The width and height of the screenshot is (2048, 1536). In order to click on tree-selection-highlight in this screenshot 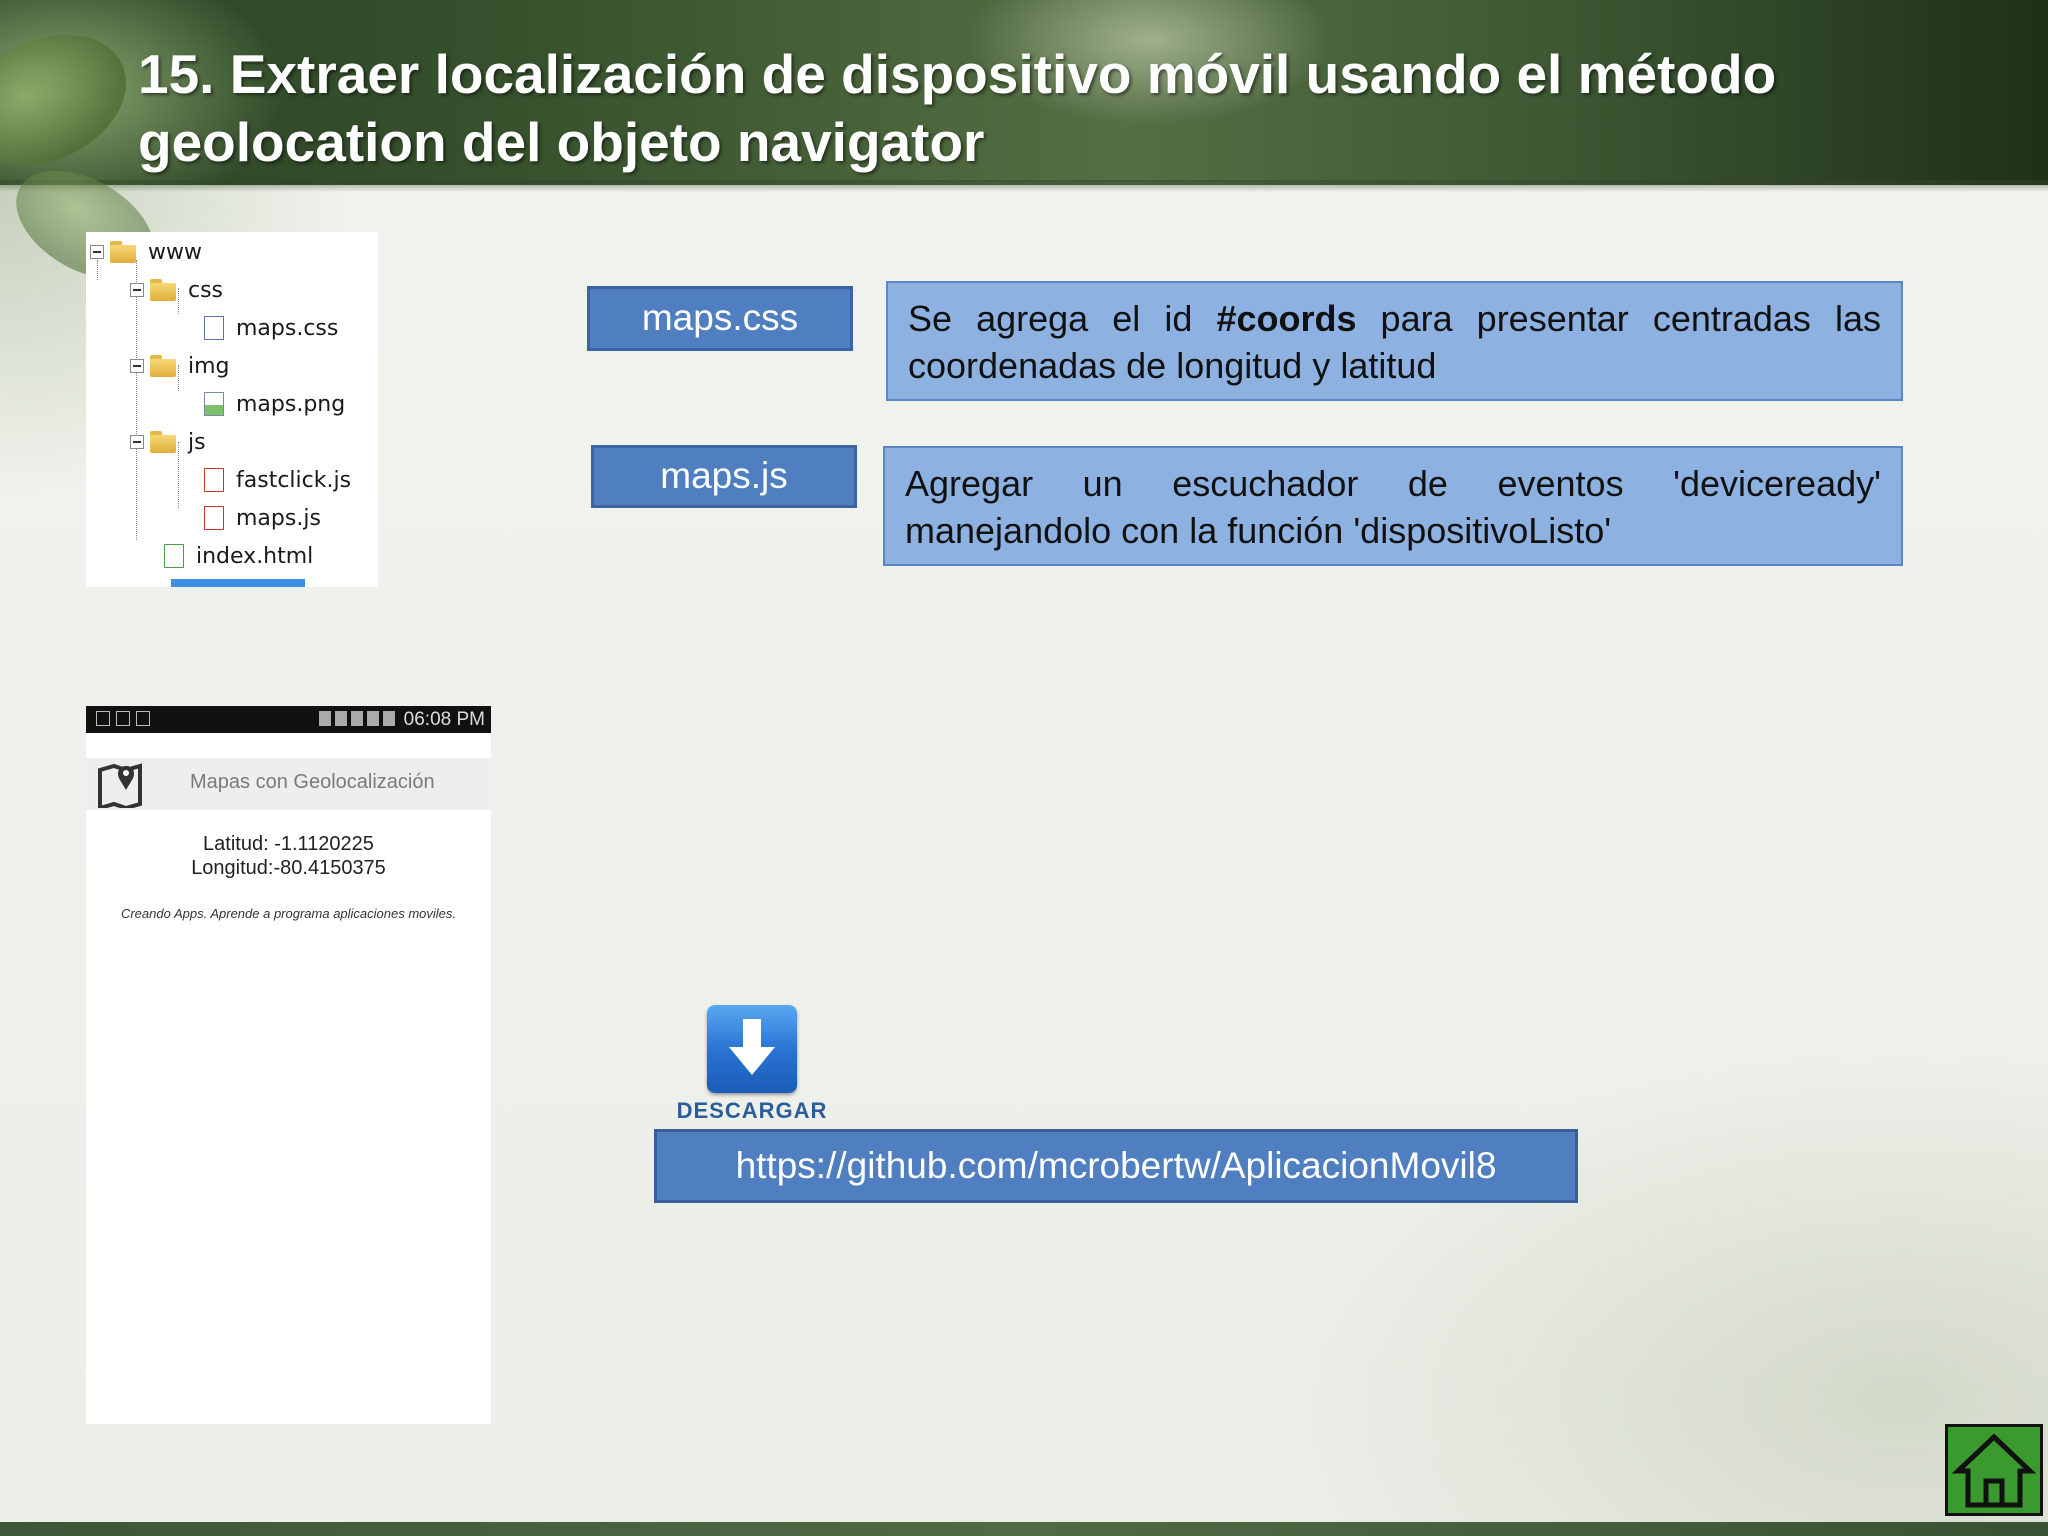, I will do `click(238, 583)`.